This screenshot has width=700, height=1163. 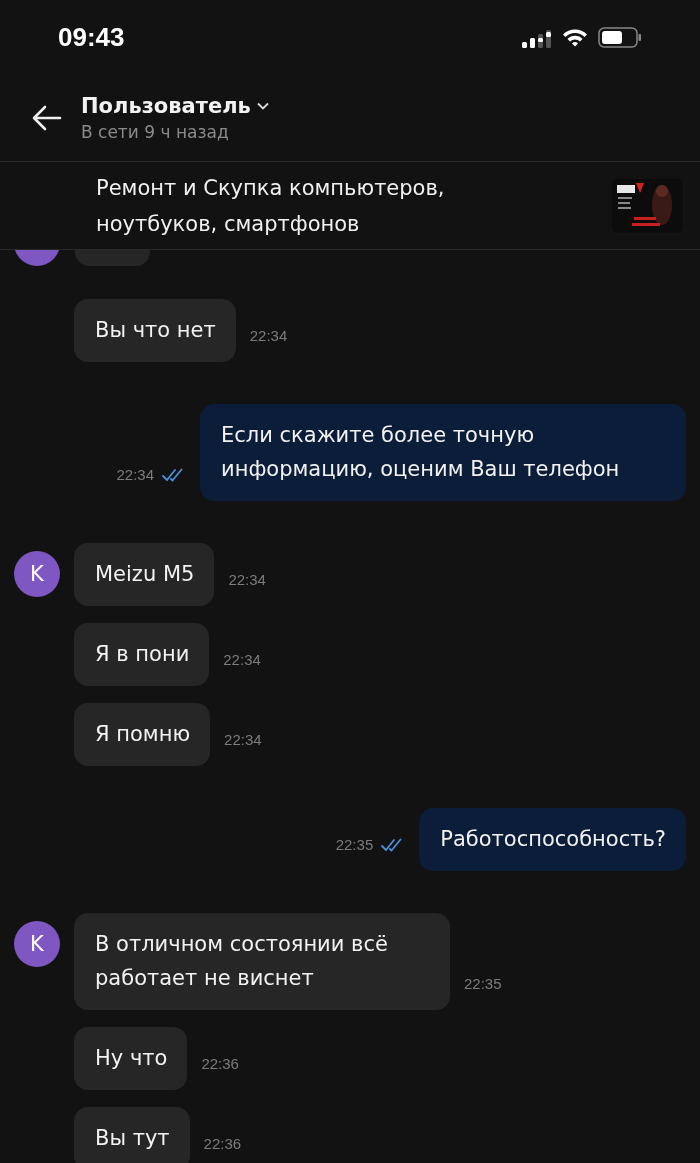 What do you see at coordinates (552, 839) in the screenshot?
I see `message-bubble: Работоспособность?` at bounding box center [552, 839].